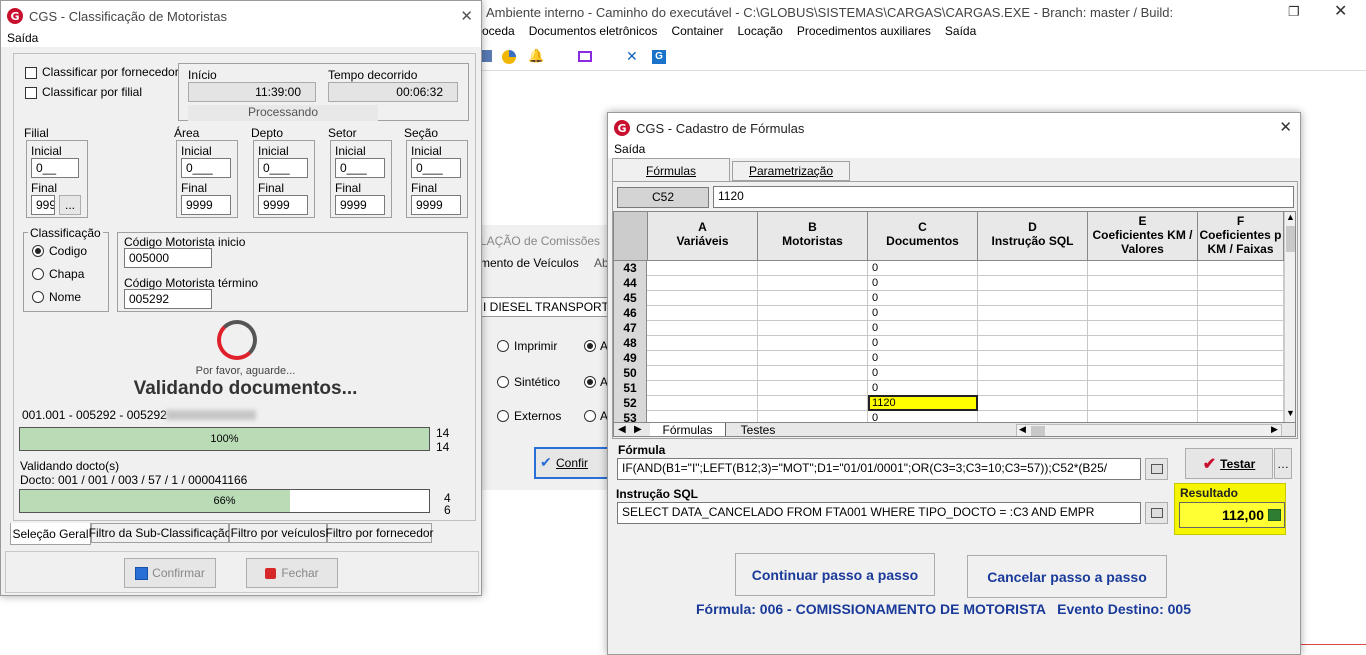 Image resolution: width=1366 pixels, height=655 pixels. I want to click on formula-editor-button, so click(1156, 469).